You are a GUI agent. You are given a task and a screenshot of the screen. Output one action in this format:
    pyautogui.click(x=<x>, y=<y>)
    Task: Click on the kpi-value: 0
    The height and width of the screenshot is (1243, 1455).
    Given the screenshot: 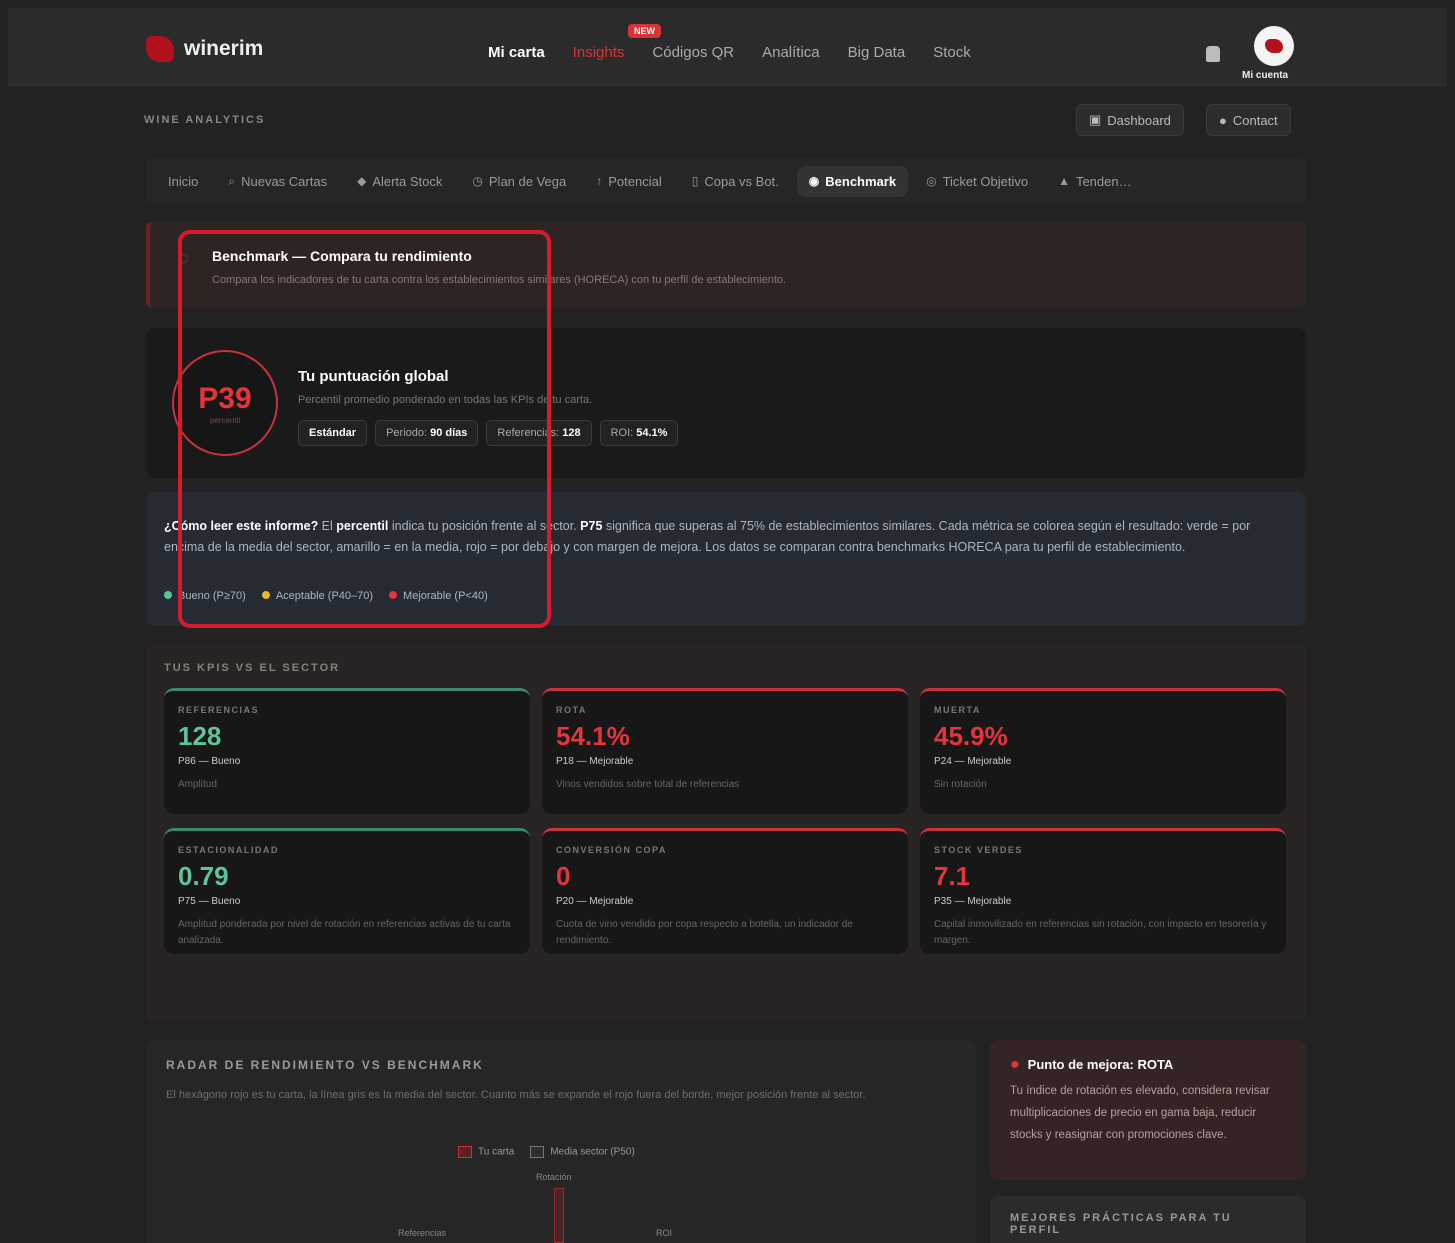 What is the action you would take?
    pyautogui.click(x=563, y=876)
    